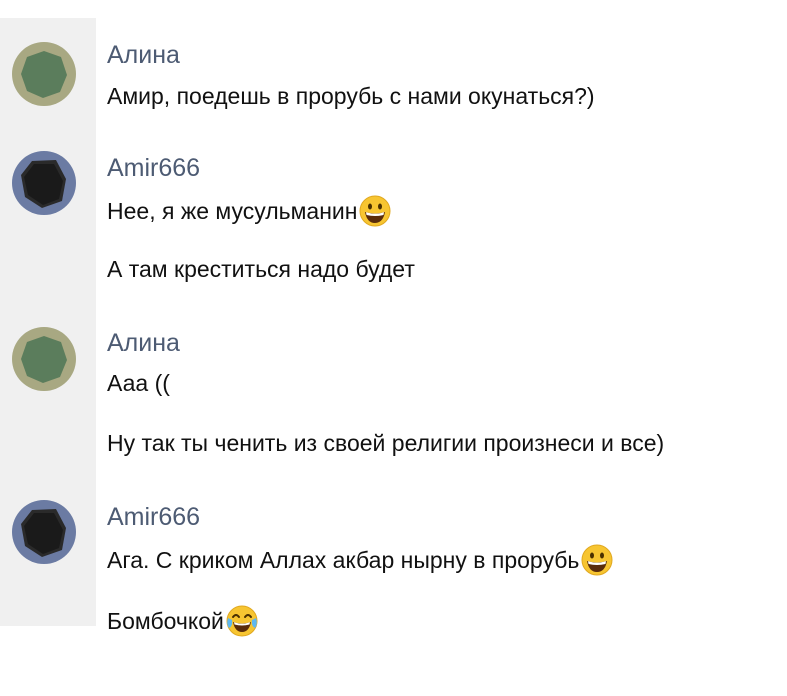 This screenshot has height=696, width=787. What do you see at coordinates (165, 621) in the screenshot?
I see `message-text-content: Бомбочкой` at bounding box center [165, 621].